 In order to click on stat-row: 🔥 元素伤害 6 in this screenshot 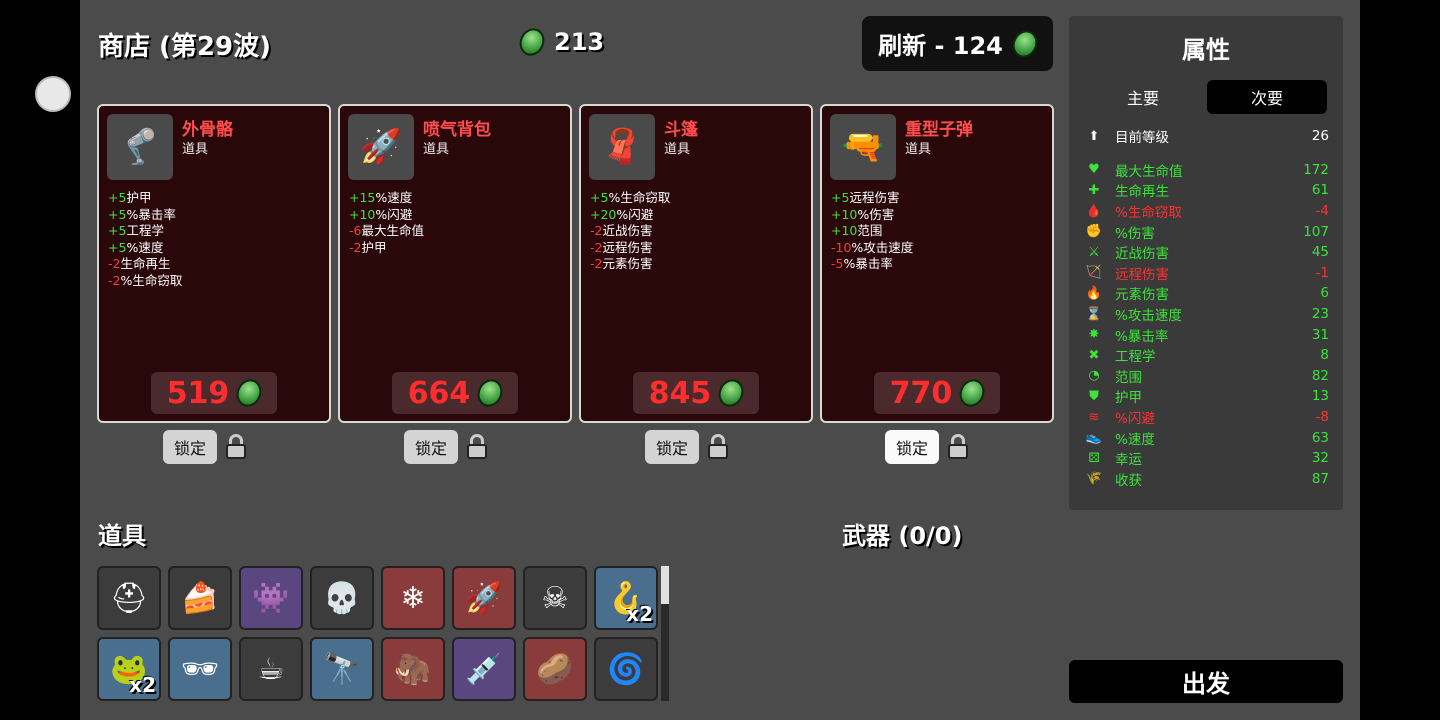, I will do `click(1207, 293)`.